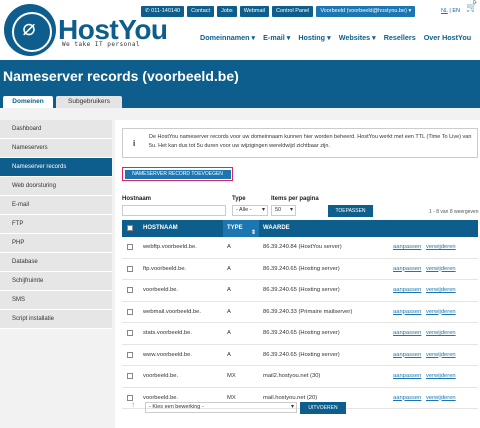  Describe the element at coordinates (314, 37) in the screenshot. I see `nav-hosting: Hosting ▾` at that location.